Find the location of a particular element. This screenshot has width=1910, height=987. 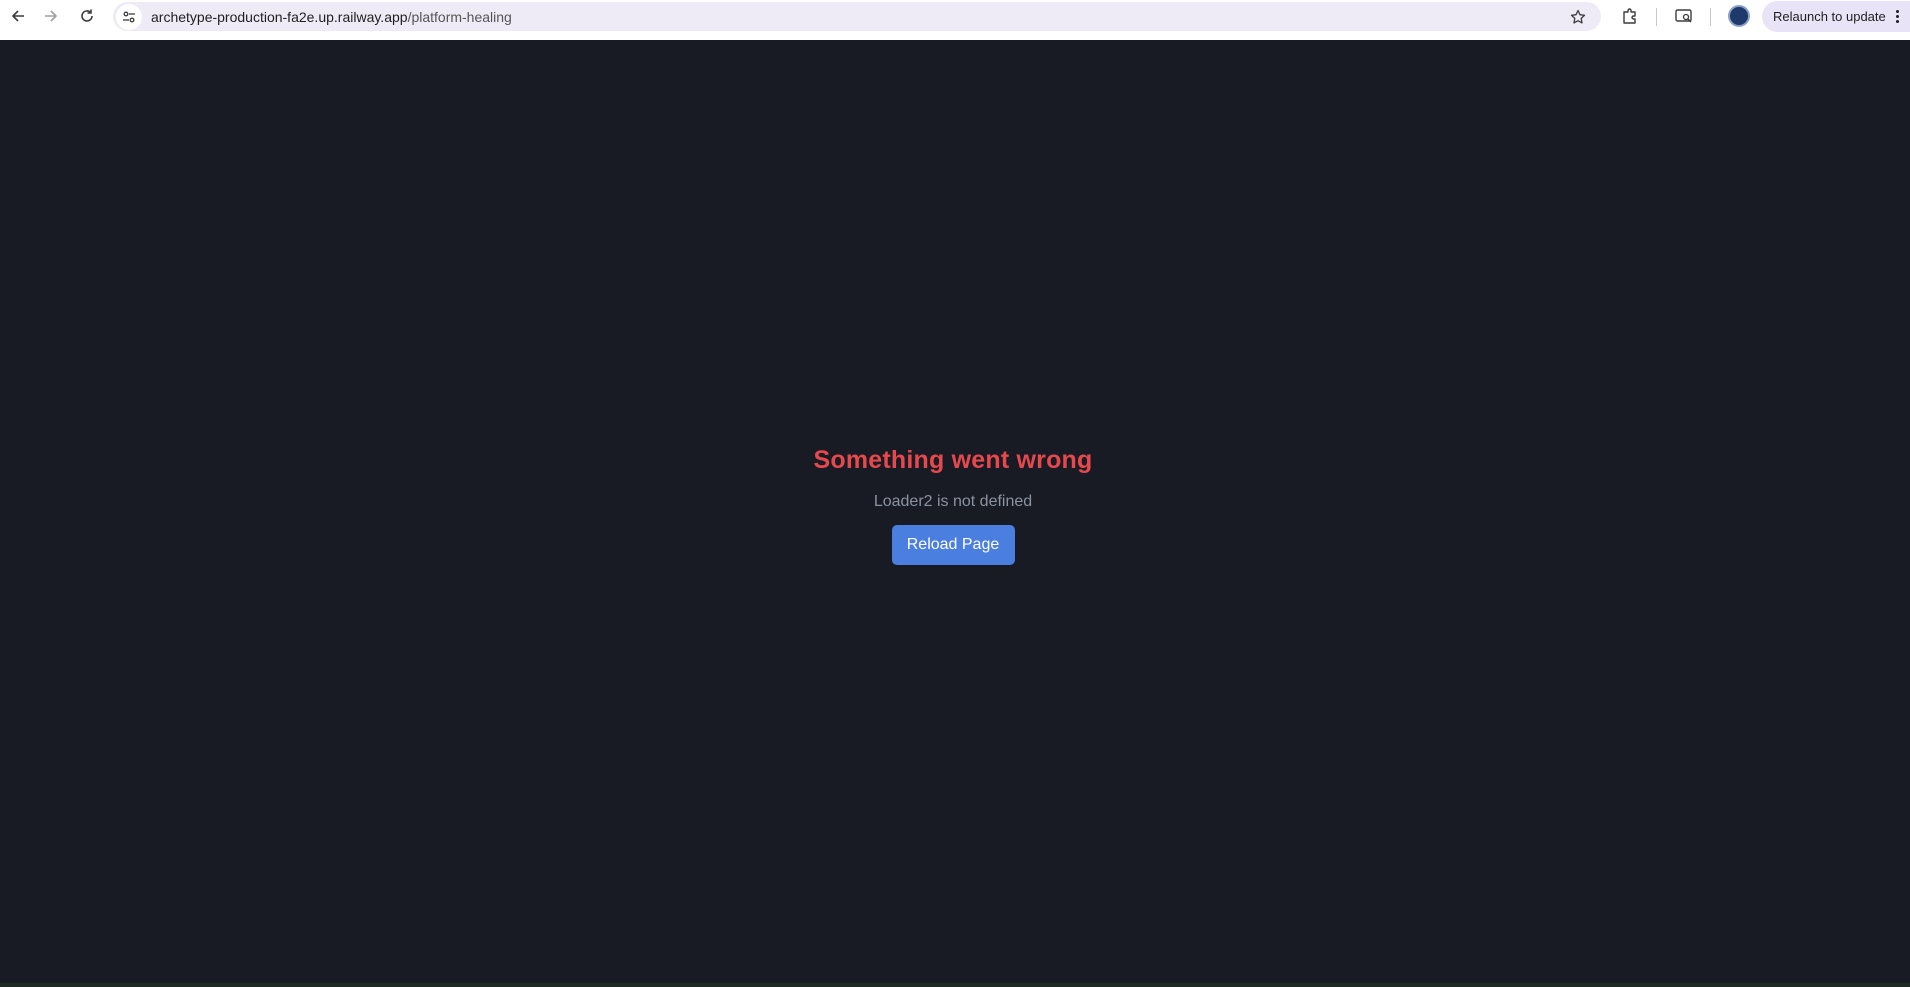

site-info-icon is located at coordinates (129, 16).